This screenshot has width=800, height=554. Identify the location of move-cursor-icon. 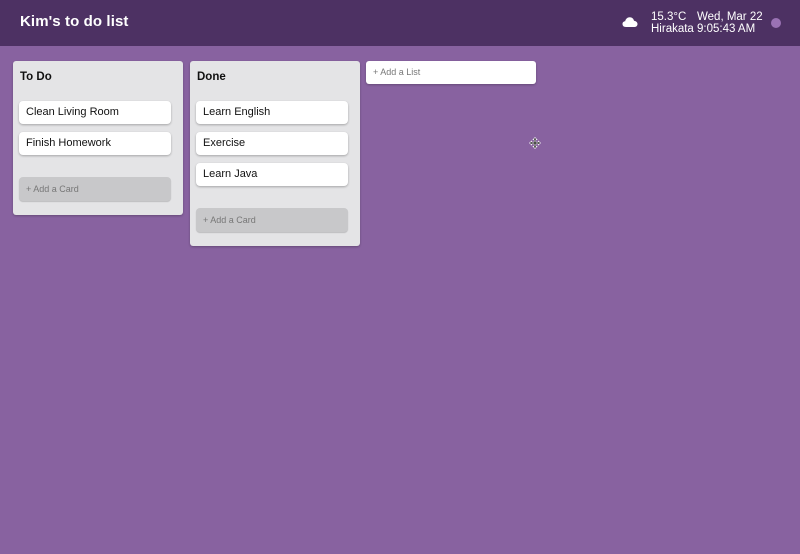
(535, 143).